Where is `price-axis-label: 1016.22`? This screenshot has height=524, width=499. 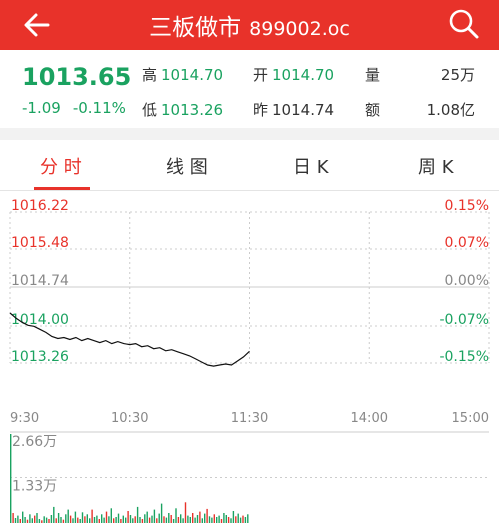 price-axis-label: 1016.22 is located at coordinates (40, 206).